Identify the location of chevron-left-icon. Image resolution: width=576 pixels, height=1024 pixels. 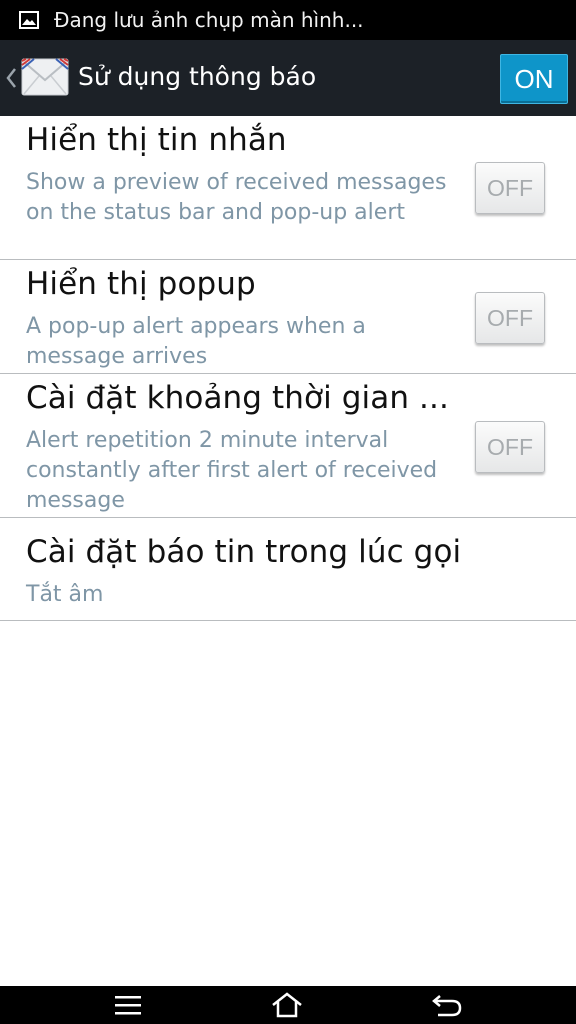
(11, 78).